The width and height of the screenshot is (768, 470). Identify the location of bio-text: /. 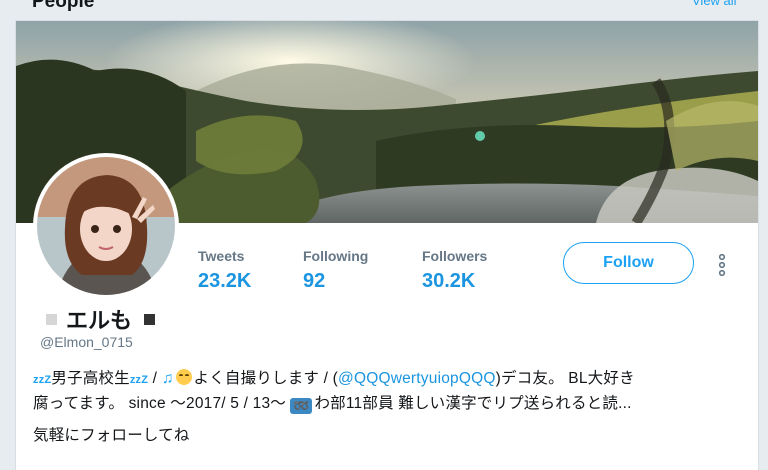
(155, 378).